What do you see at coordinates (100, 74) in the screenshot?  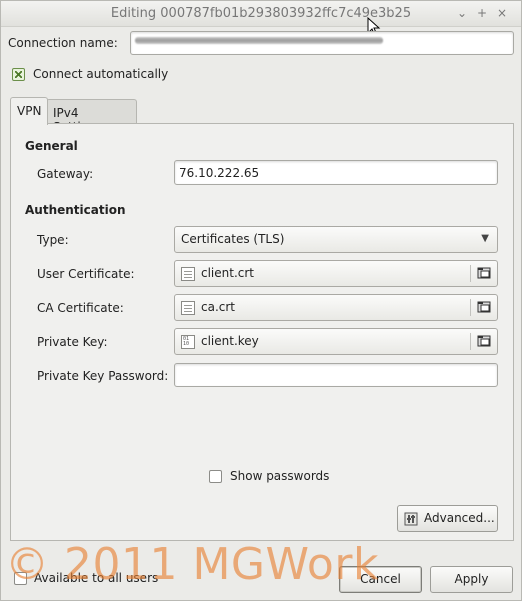 I see `connect-automatically-label: Connect automatically` at bounding box center [100, 74].